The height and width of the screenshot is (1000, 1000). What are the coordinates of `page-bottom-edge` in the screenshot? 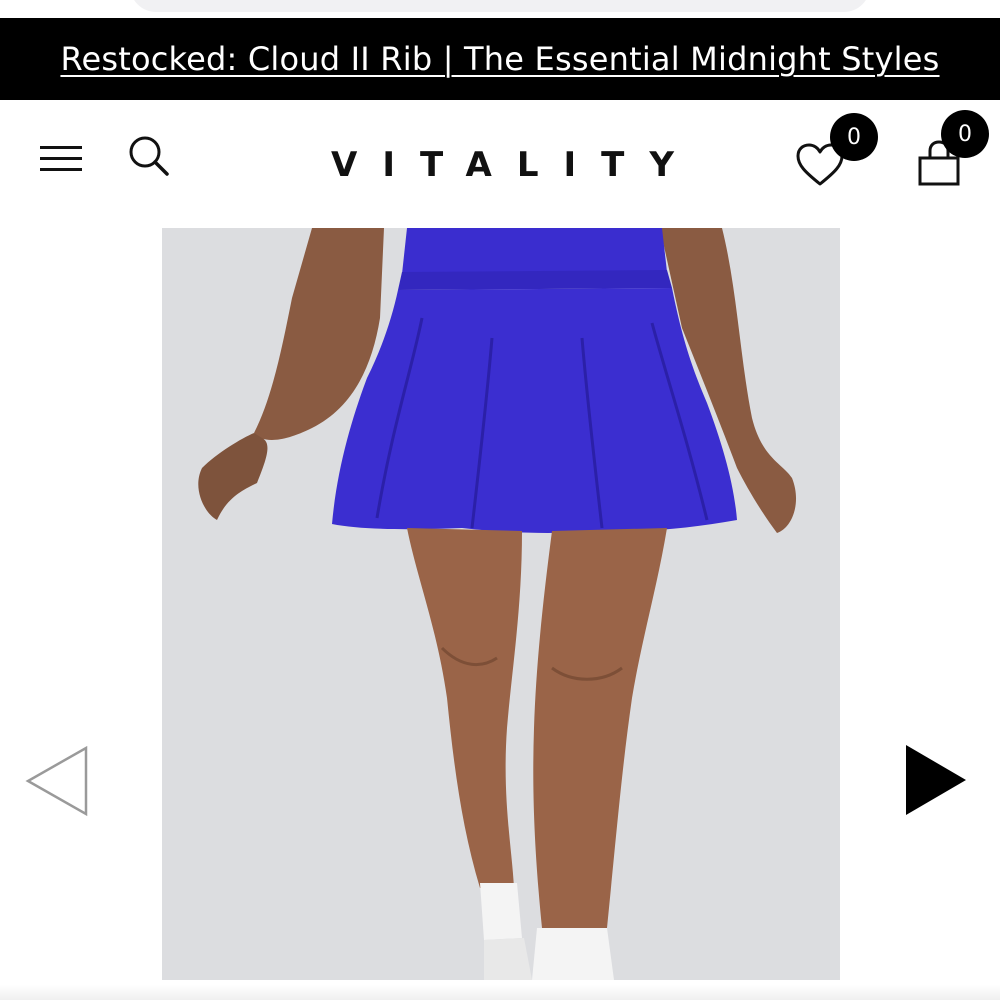 It's located at (500, 992).